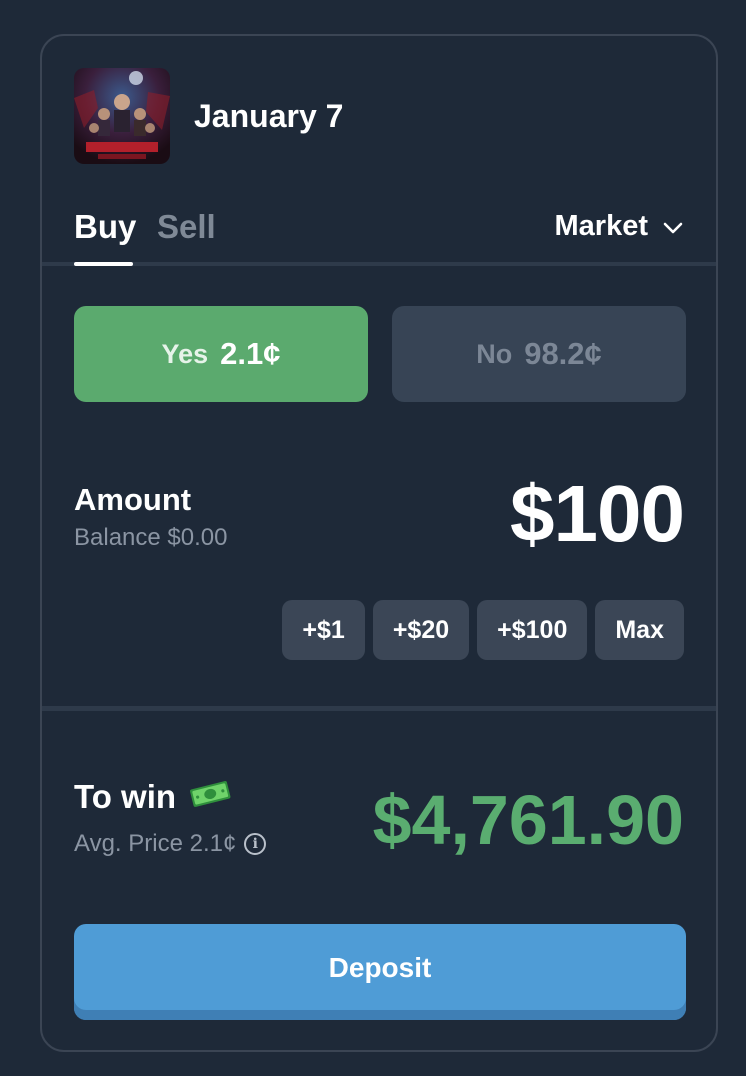  I want to click on to-win-value: $4,761.90, so click(528, 820).